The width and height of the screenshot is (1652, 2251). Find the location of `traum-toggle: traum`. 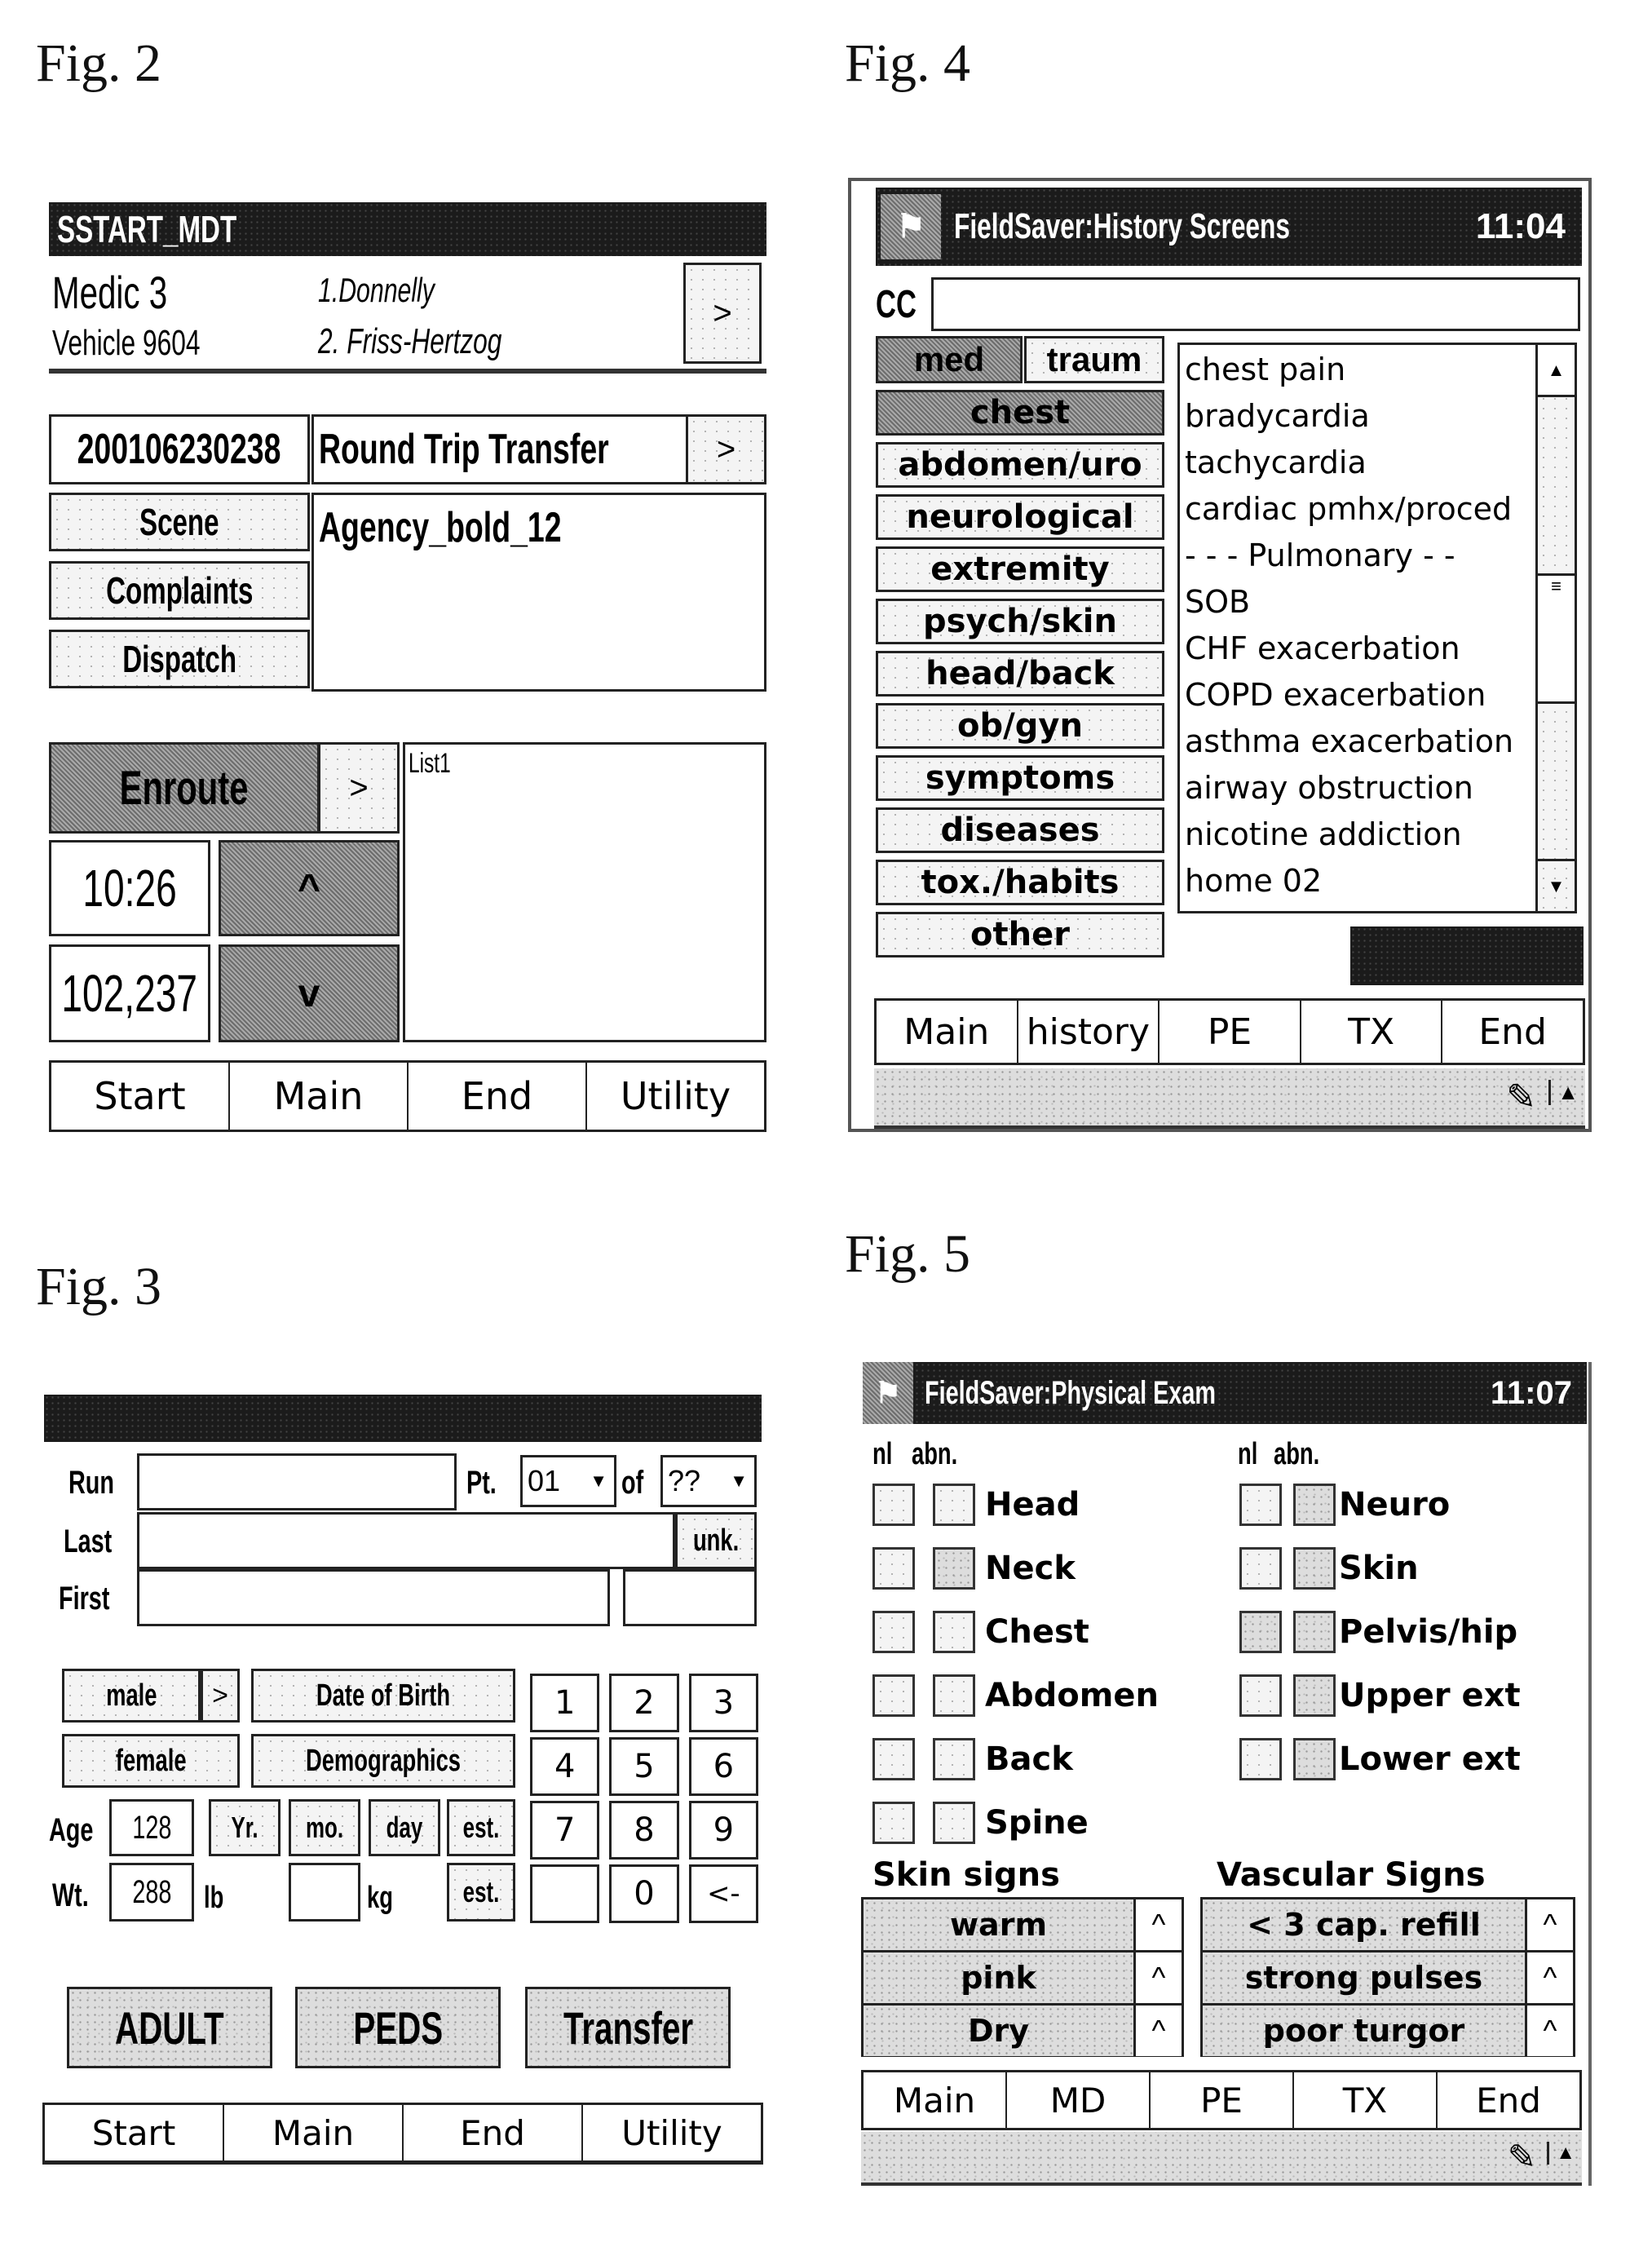

traum-toggle: traum is located at coordinates (1094, 360).